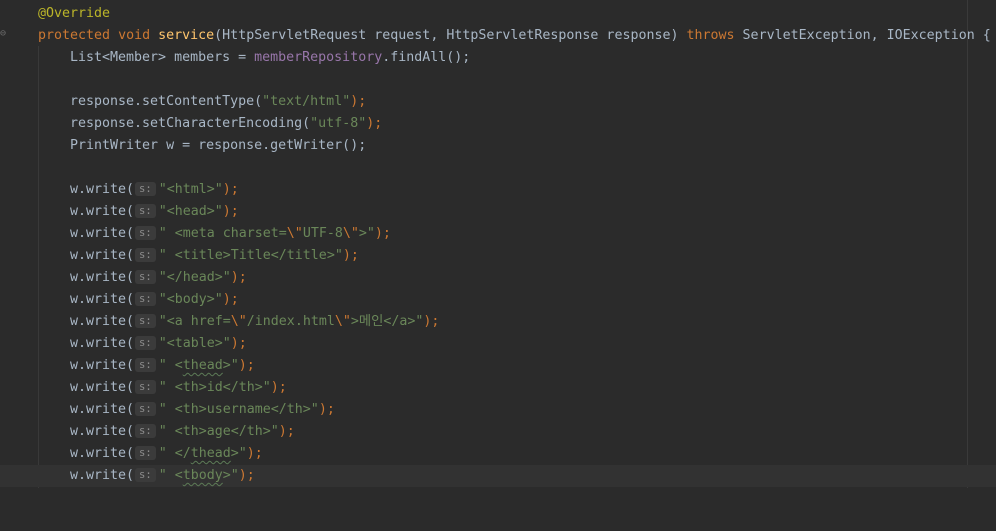 The height and width of the screenshot is (531, 996). I want to click on string-literal: "<html>", so click(190, 189).